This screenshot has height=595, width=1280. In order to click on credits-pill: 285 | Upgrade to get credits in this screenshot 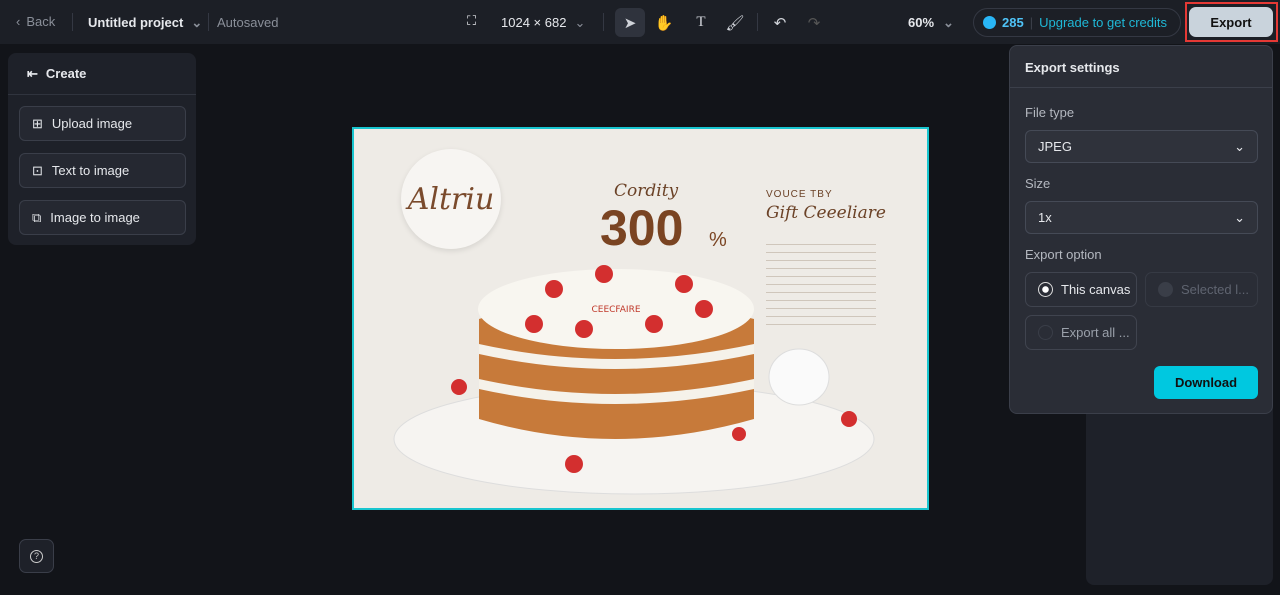, I will do `click(1077, 22)`.